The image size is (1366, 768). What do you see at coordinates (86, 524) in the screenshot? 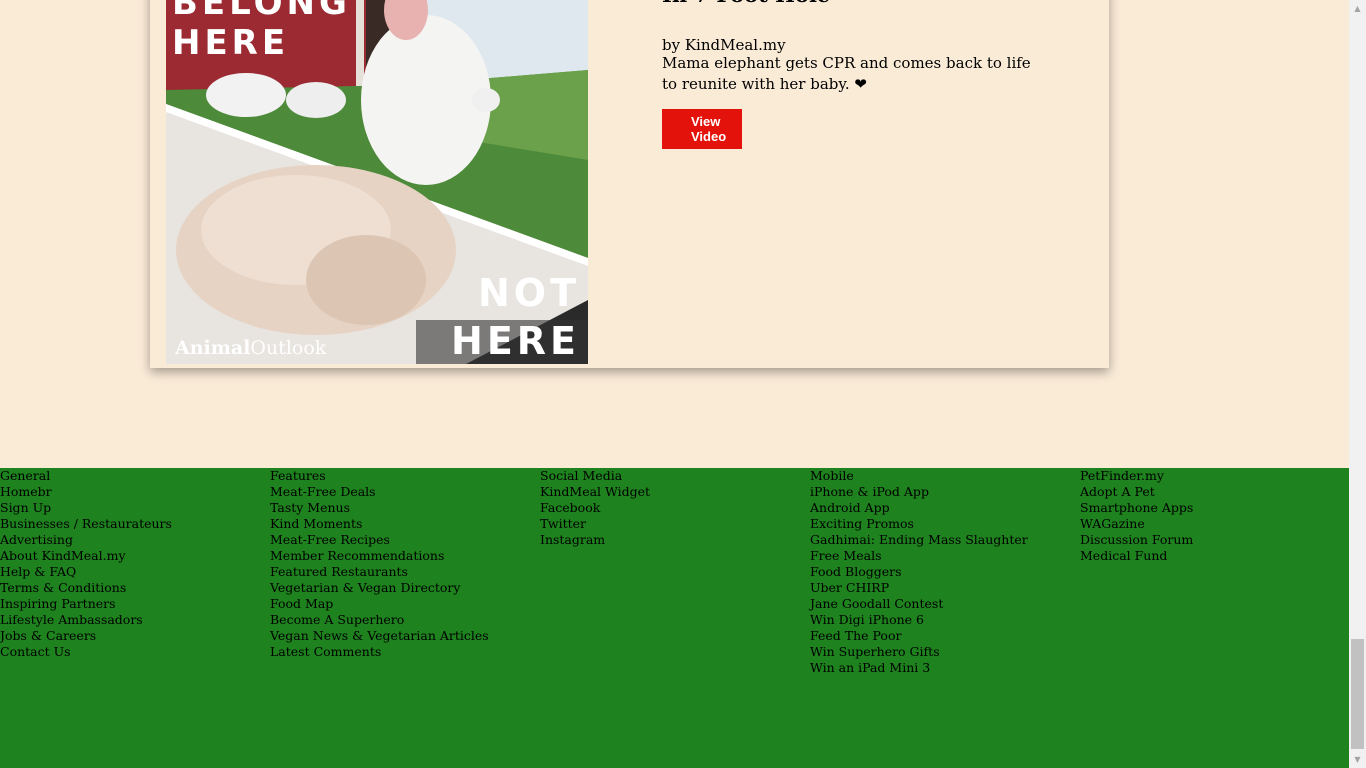
I see `footer-link: Businesses / Restaurateurs` at bounding box center [86, 524].